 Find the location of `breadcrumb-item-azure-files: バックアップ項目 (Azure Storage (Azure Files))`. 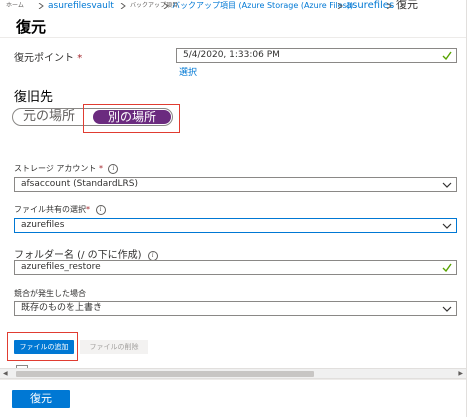

breadcrumb-item-azure-files: バックアップ項目 (Azure Storage (Azure Files)) is located at coordinates (262, 6).